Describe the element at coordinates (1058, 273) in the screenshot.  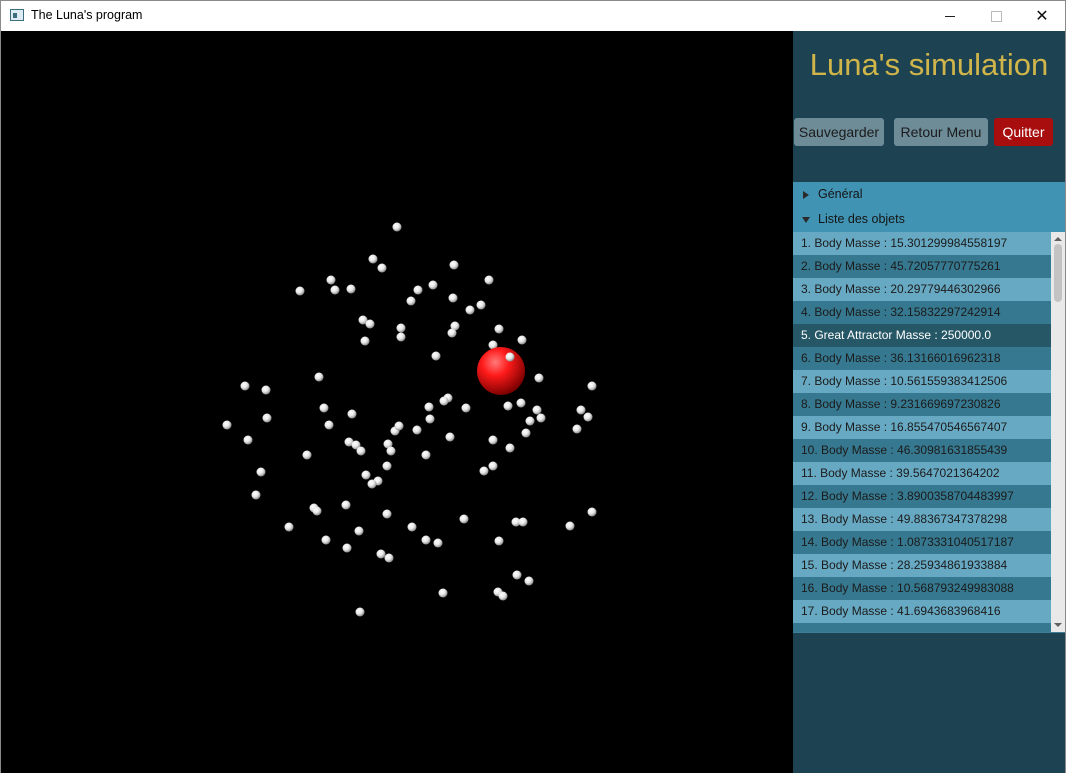
I see `scrollbar-thumb` at that location.